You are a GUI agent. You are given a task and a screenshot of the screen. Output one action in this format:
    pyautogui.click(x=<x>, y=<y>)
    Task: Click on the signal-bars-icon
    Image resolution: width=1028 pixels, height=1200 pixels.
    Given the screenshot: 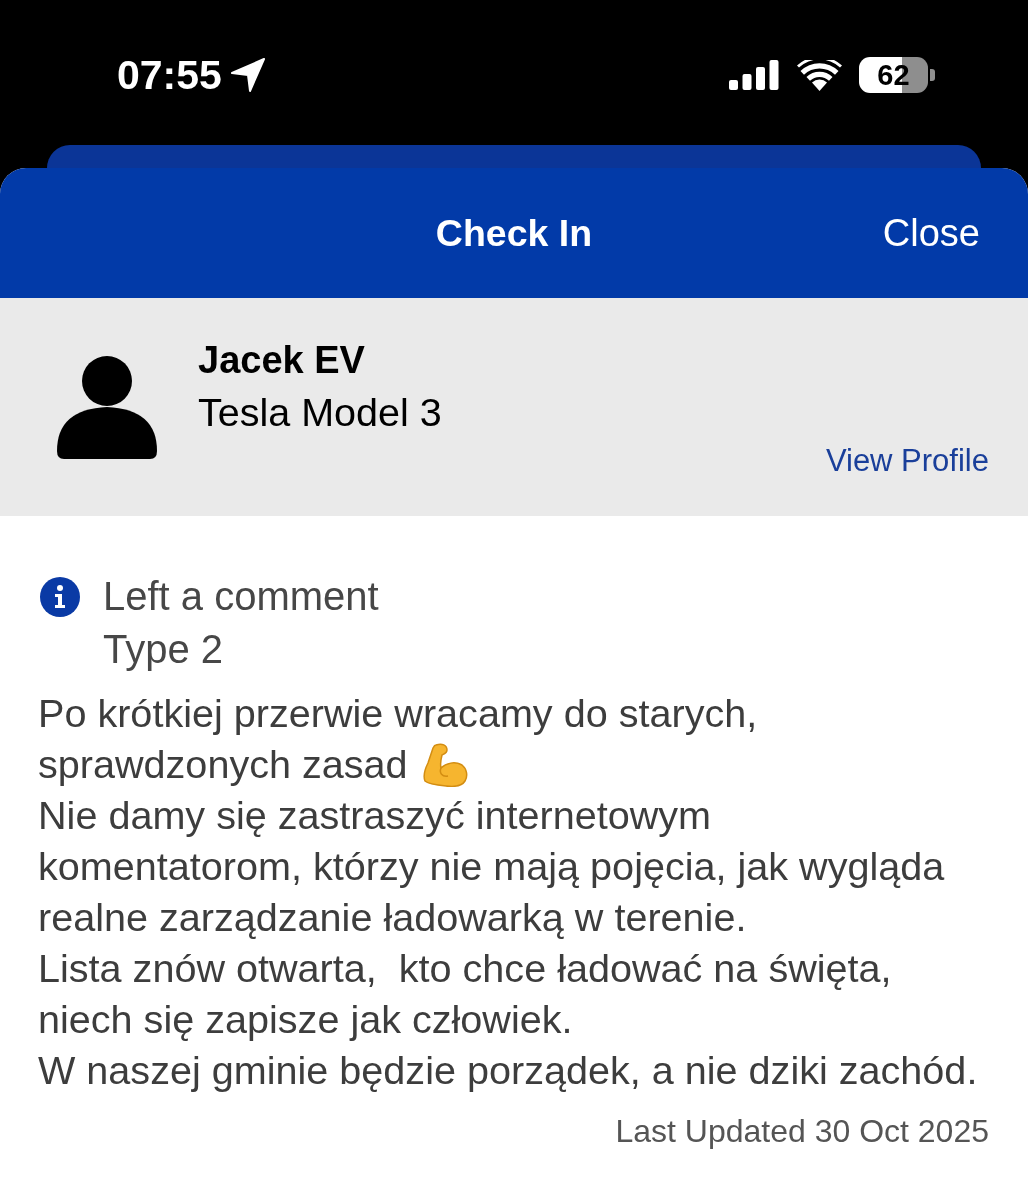 What is the action you would take?
    pyautogui.click(x=754, y=75)
    